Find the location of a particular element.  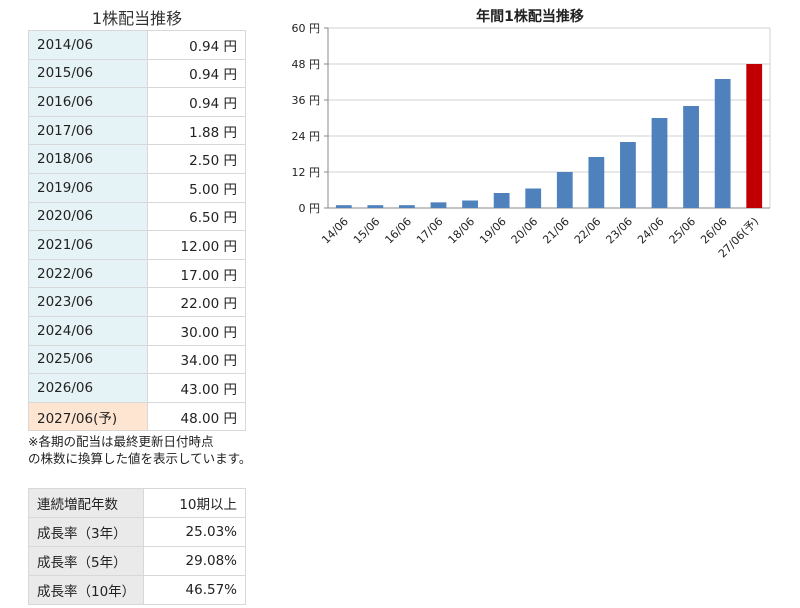

dividend-period: 2025/06 is located at coordinates (88, 359).